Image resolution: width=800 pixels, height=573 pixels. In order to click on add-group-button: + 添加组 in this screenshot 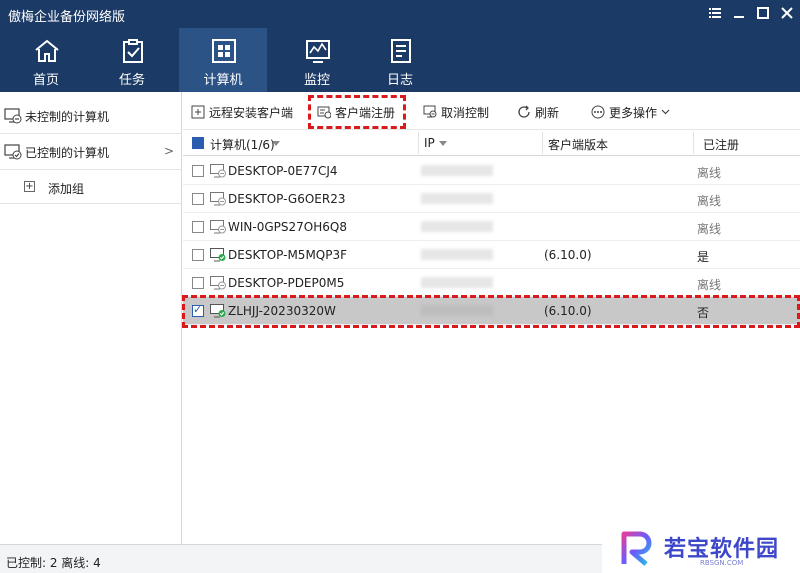, I will do `click(91, 187)`.